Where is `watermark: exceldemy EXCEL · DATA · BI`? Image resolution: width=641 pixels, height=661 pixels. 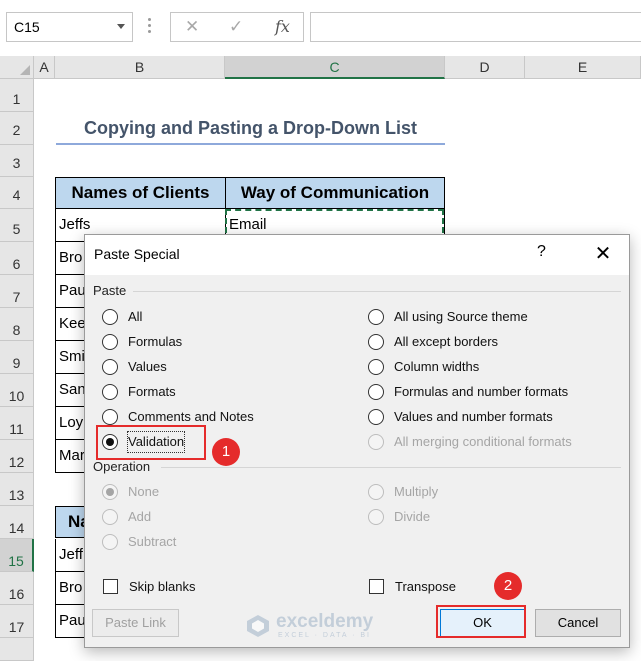
watermark: exceldemy EXCEL · DATA · BI is located at coordinates (321, 626).